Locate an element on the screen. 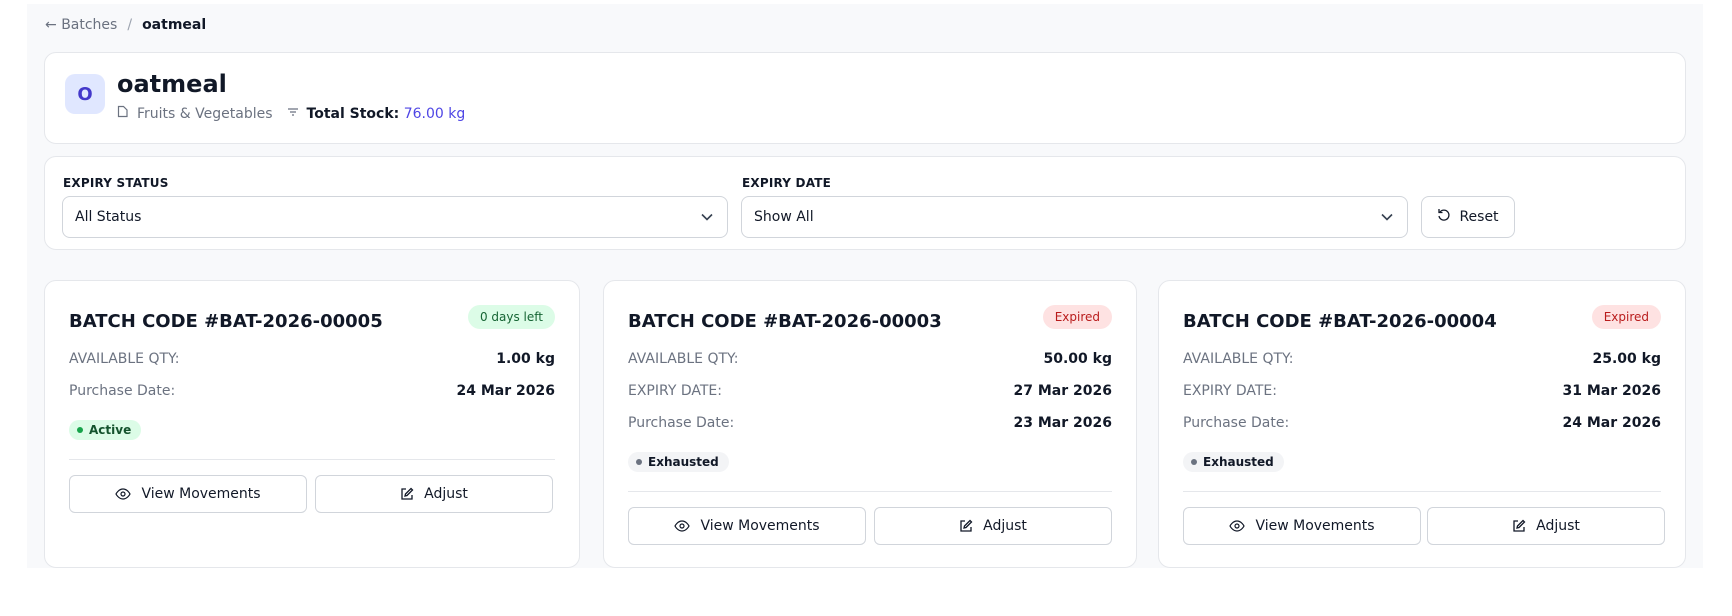 This screenshot has width=1732, height=616. folder-icon is located at coordinates (123, 113).